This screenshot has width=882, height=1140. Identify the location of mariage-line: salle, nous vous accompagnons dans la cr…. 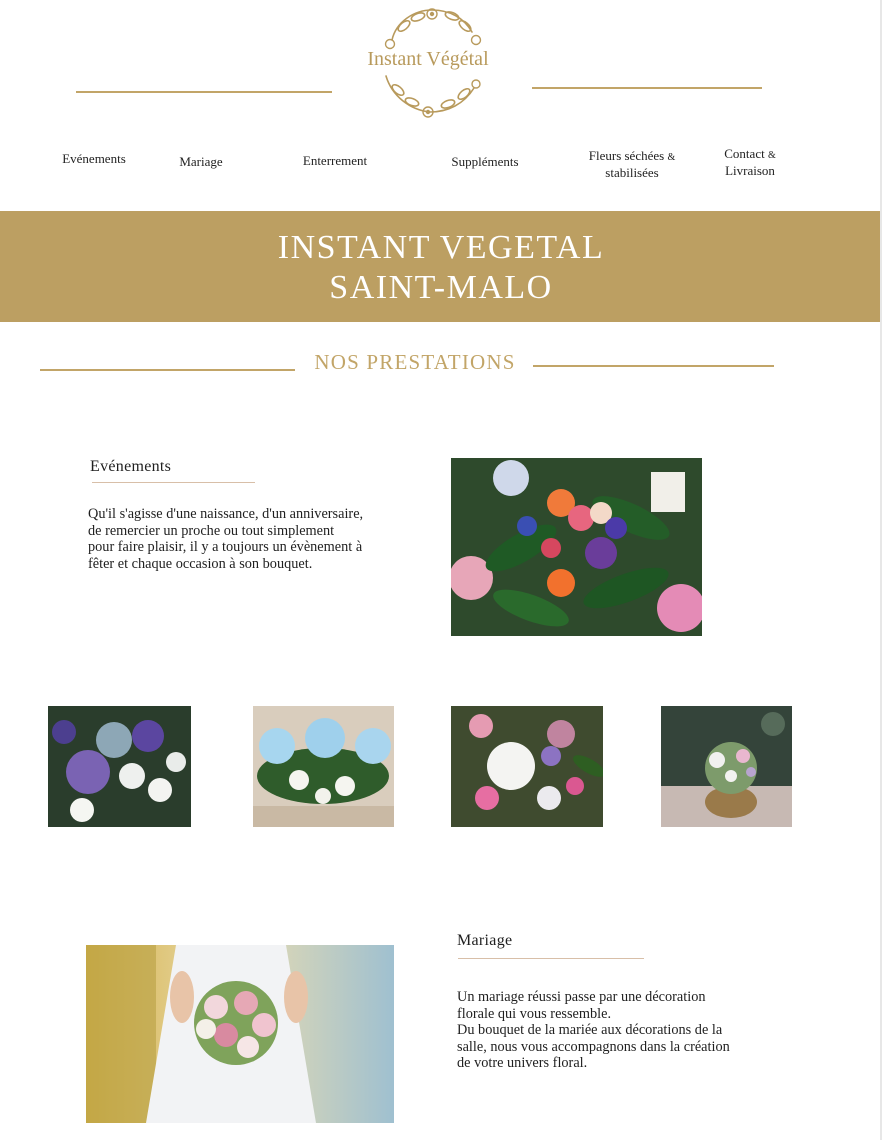
(593, 1046).